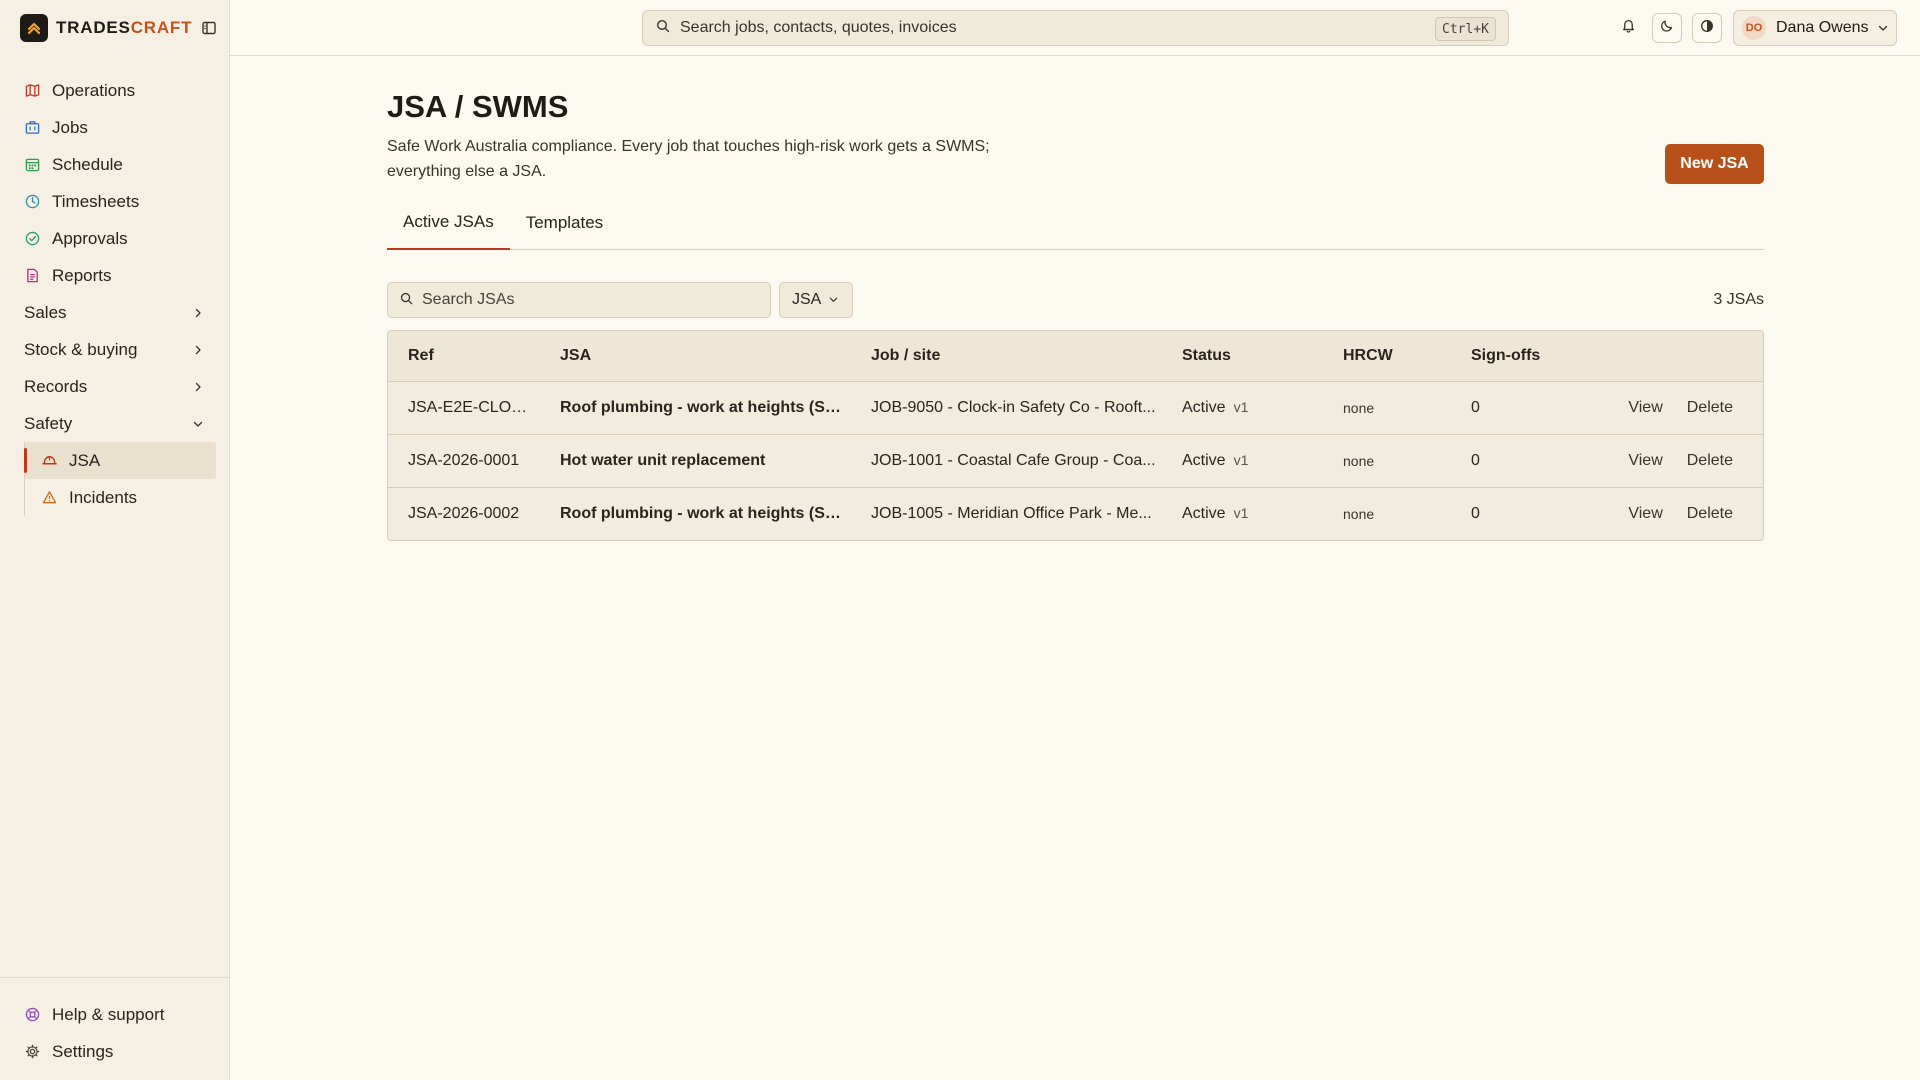  Describe the element at coordinates (564, 223) in the screenshot. I see `tab-templates: Templates` at that location.